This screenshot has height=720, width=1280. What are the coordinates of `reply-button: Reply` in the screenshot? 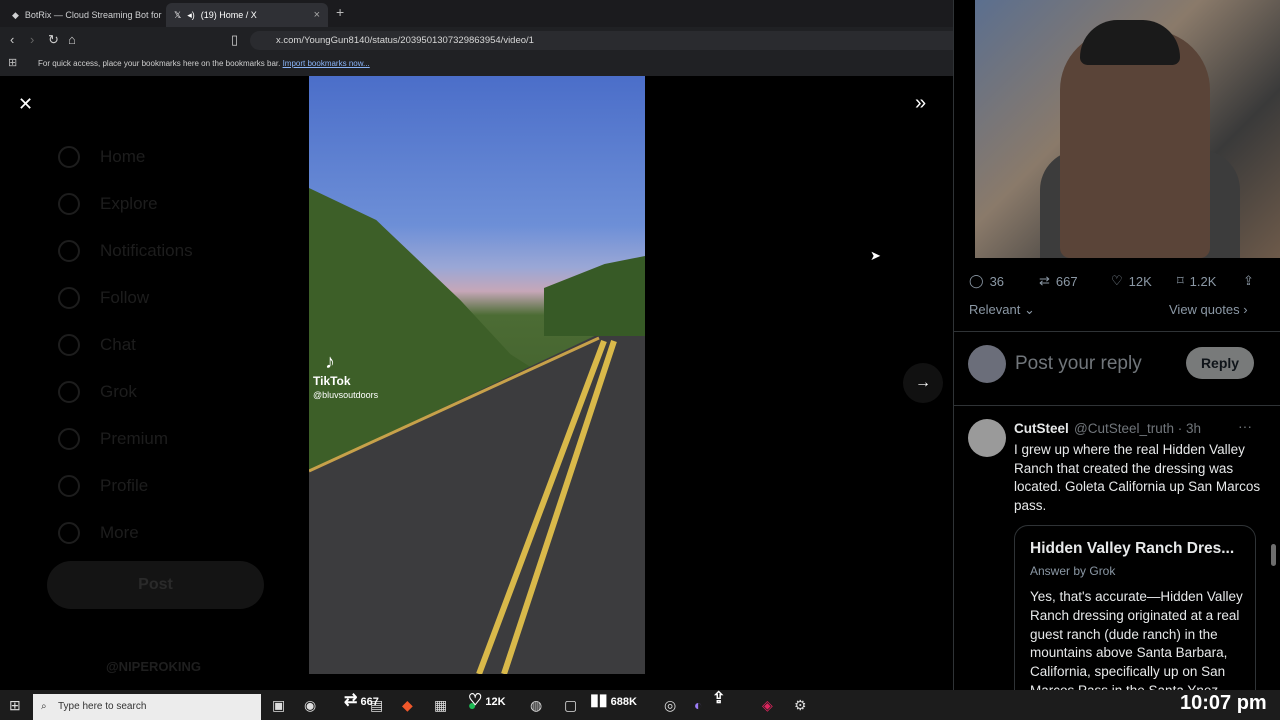 It's located at (1220, 363).